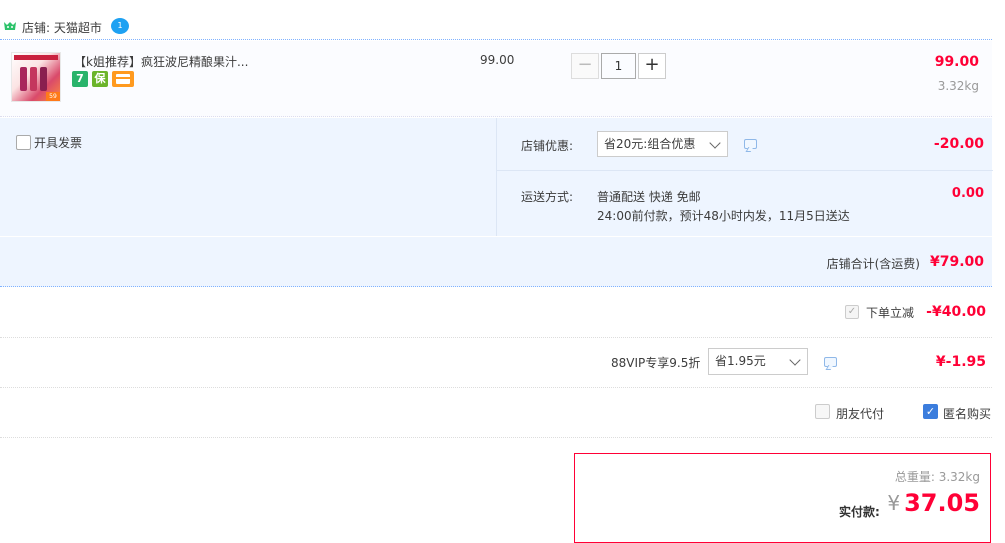 This screenshot has width=1005, height=543. I want to click on payment-summary-box: 总重量: 3.32kg 实付款: ¥37.05, so click(782, 498).